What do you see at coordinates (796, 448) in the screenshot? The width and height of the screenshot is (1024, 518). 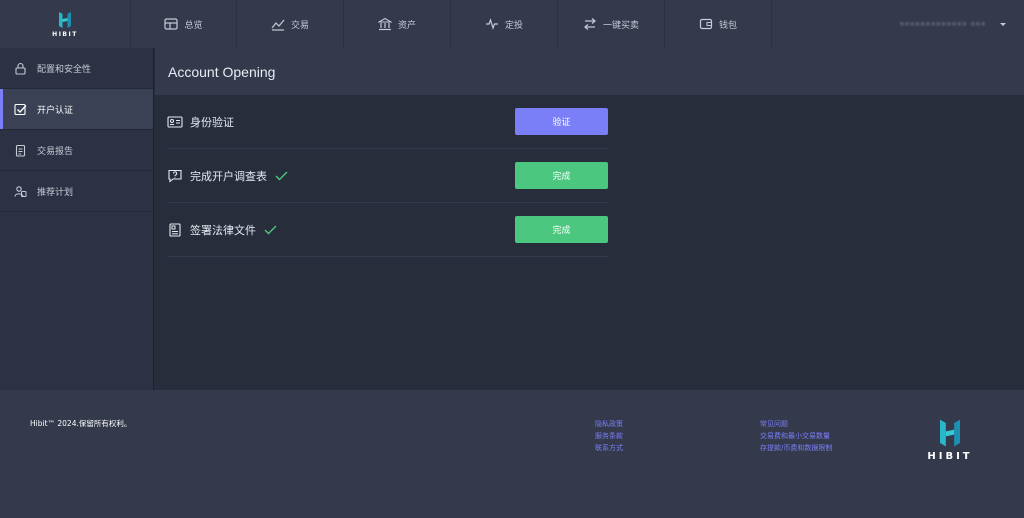 I see `footer-link-deposit-withdraw-limits: 存提款/币费和数据限制` at bounding box center [796, 448].